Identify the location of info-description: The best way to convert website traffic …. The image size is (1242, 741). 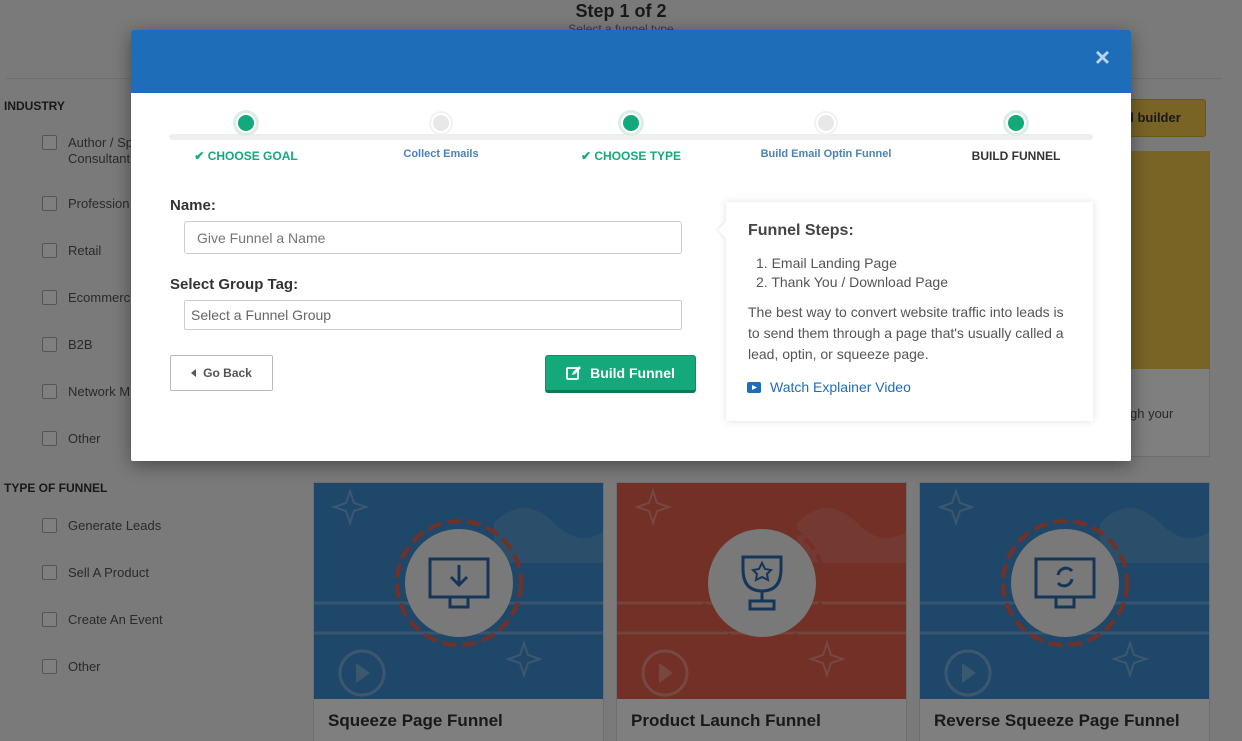
(906, 333).